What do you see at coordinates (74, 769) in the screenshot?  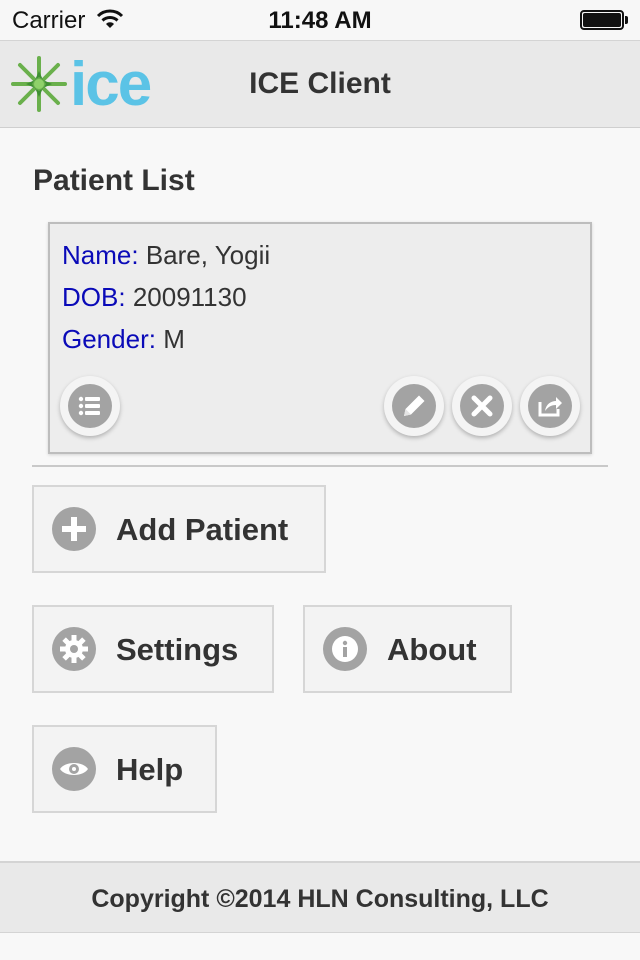 I see `eye-icon` at bounding box center [74, 769].